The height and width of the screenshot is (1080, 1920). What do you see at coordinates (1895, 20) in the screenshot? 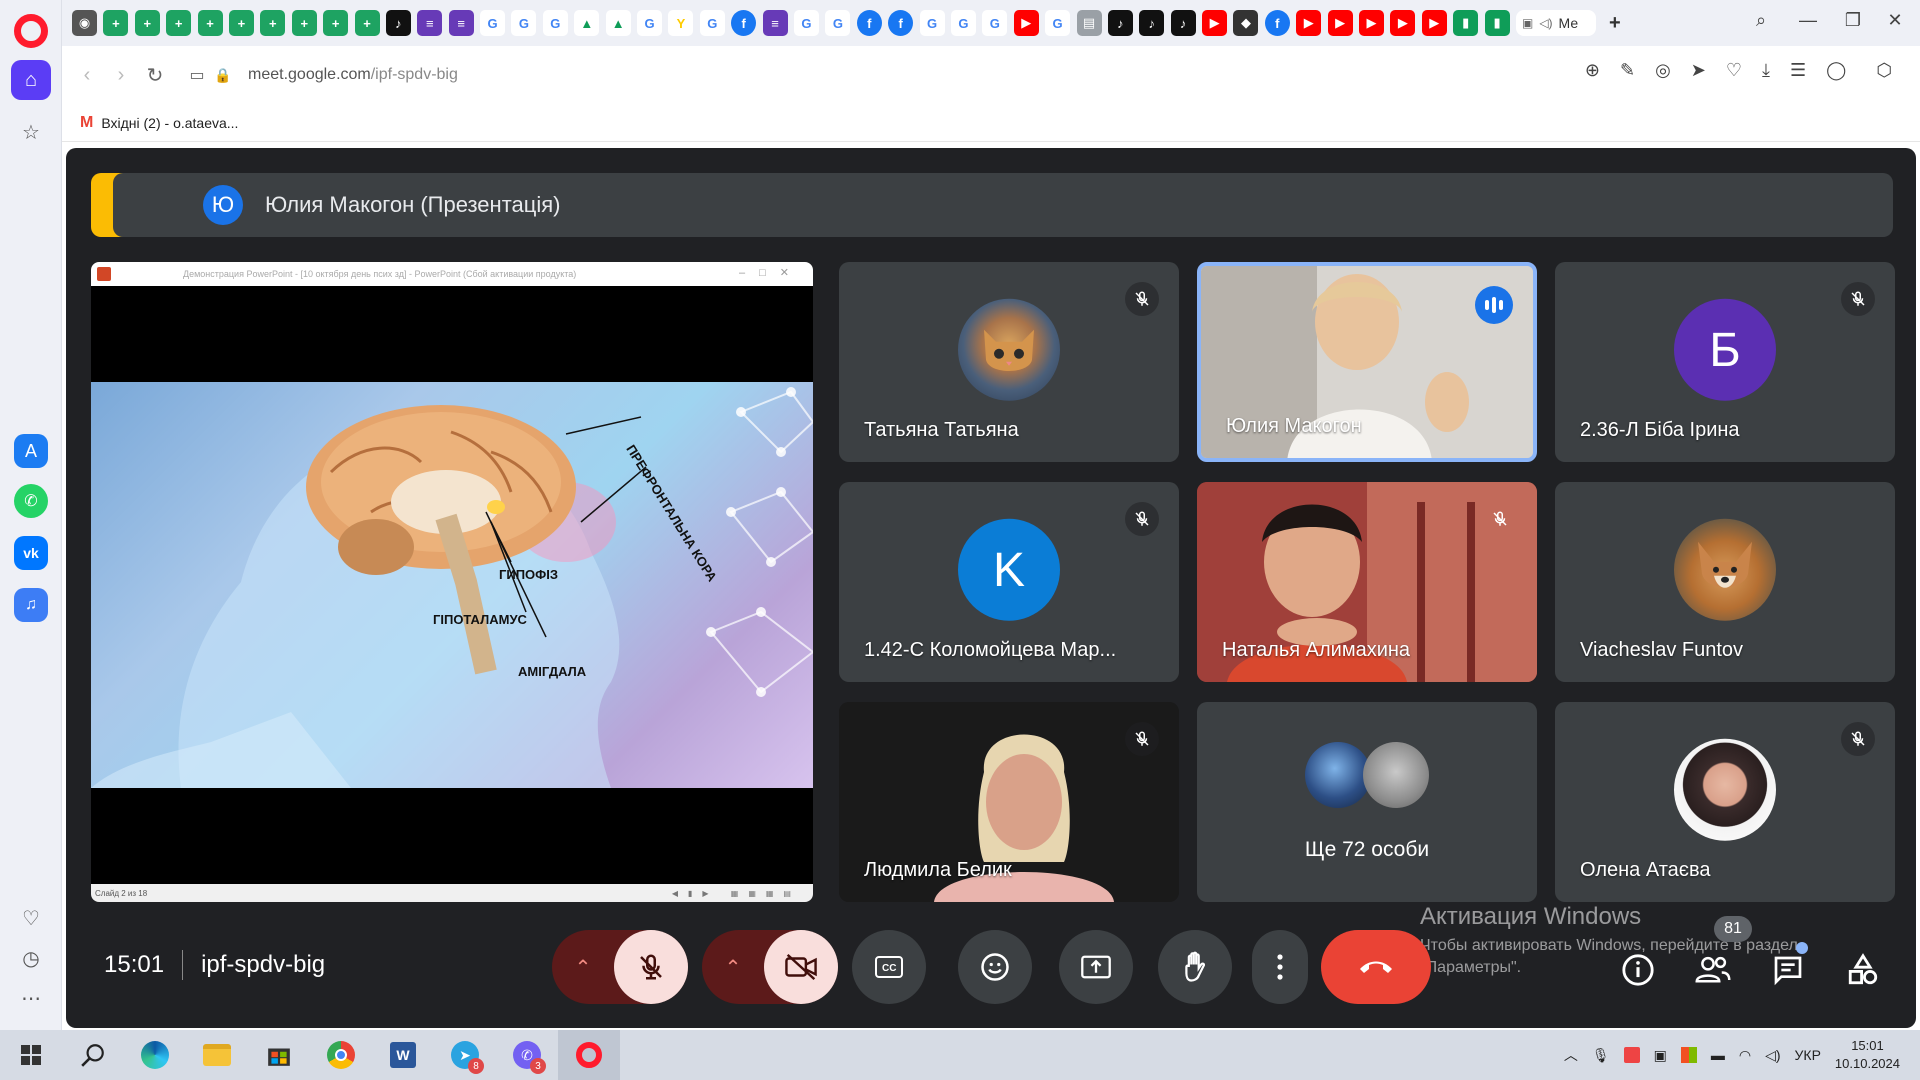
I see `close-window-icon: ✕` at bounding box center [1895, 20].